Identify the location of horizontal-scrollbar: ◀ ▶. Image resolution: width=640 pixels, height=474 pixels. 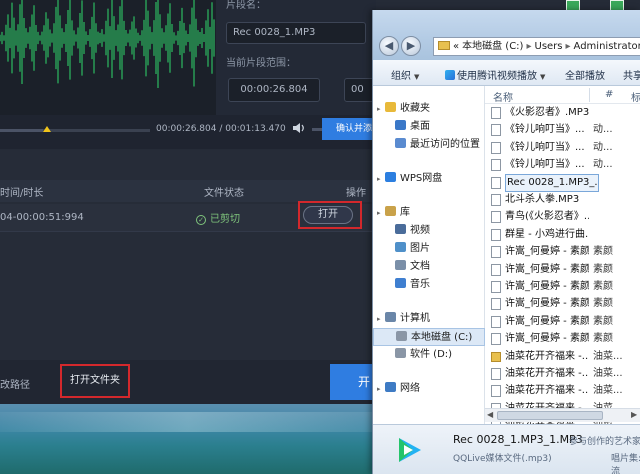
(562, 415).